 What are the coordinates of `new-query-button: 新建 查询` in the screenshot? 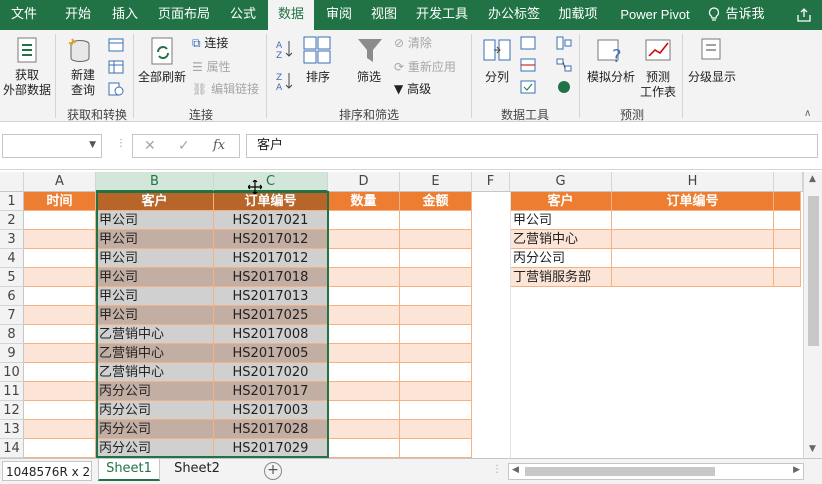 It's located at (83, 83).